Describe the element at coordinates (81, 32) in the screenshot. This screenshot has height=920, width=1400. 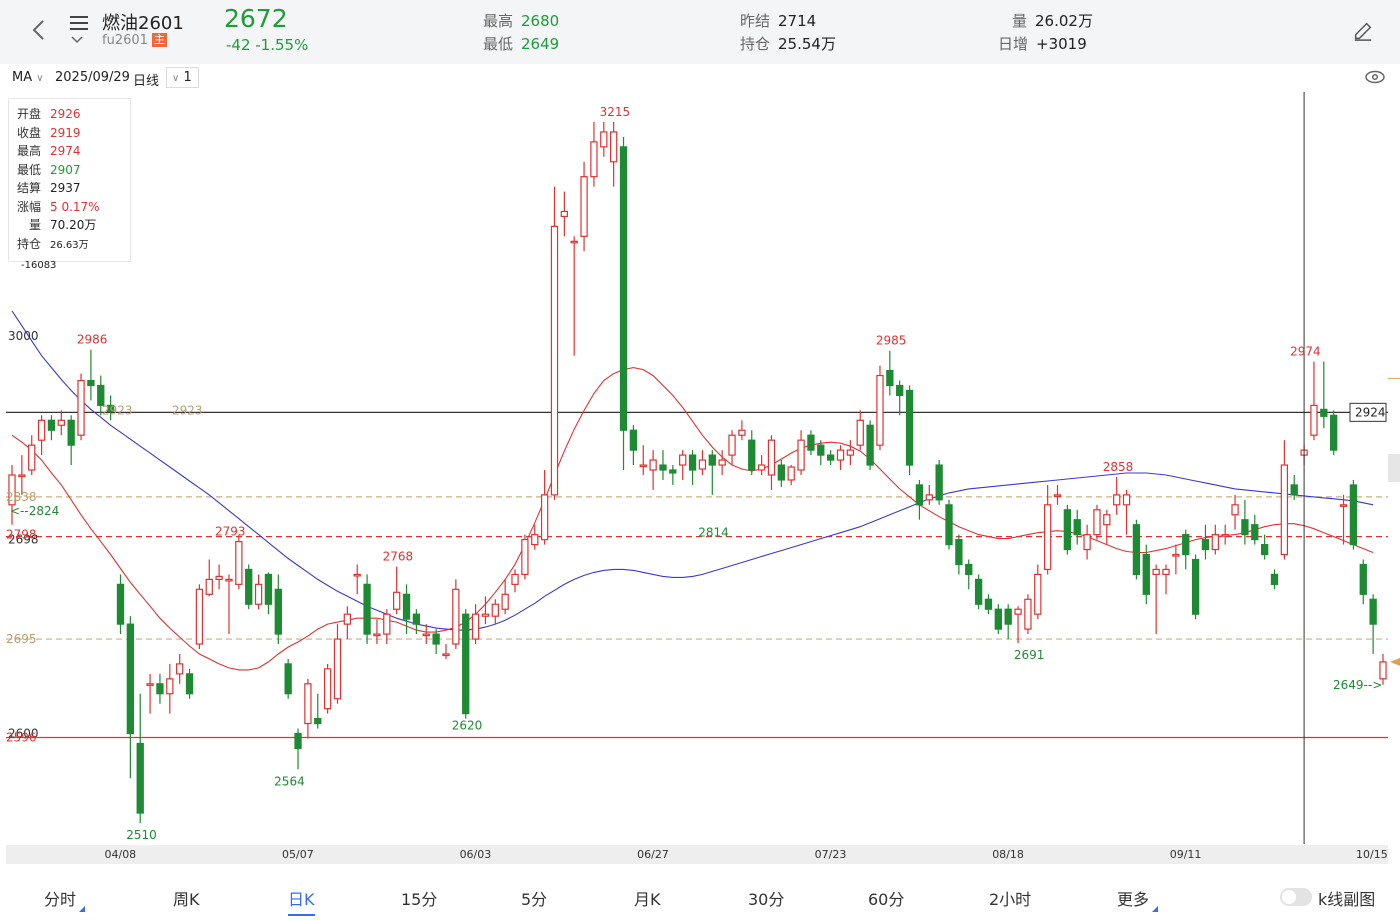
I see `menu-icon` at that location.